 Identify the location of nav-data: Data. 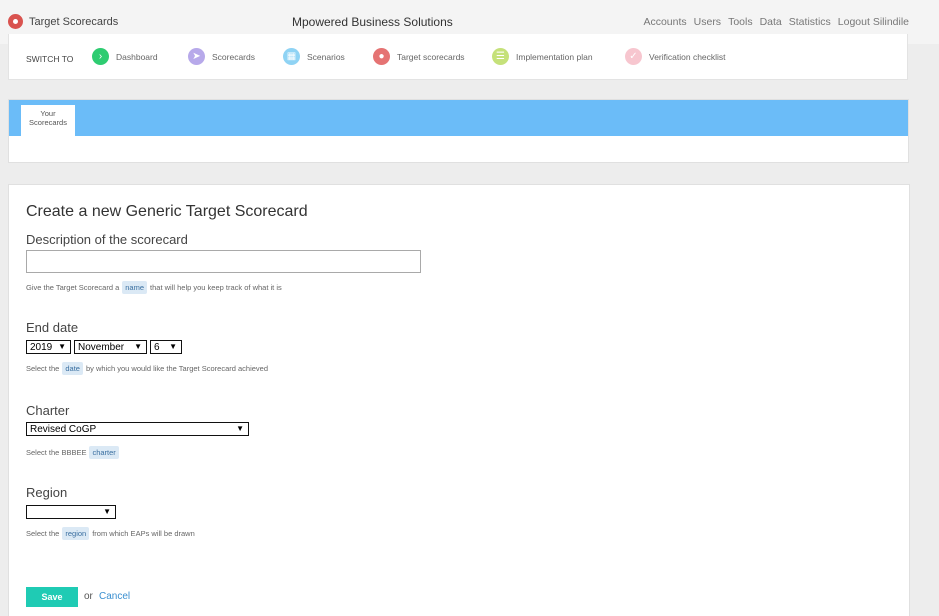
(771, 22).